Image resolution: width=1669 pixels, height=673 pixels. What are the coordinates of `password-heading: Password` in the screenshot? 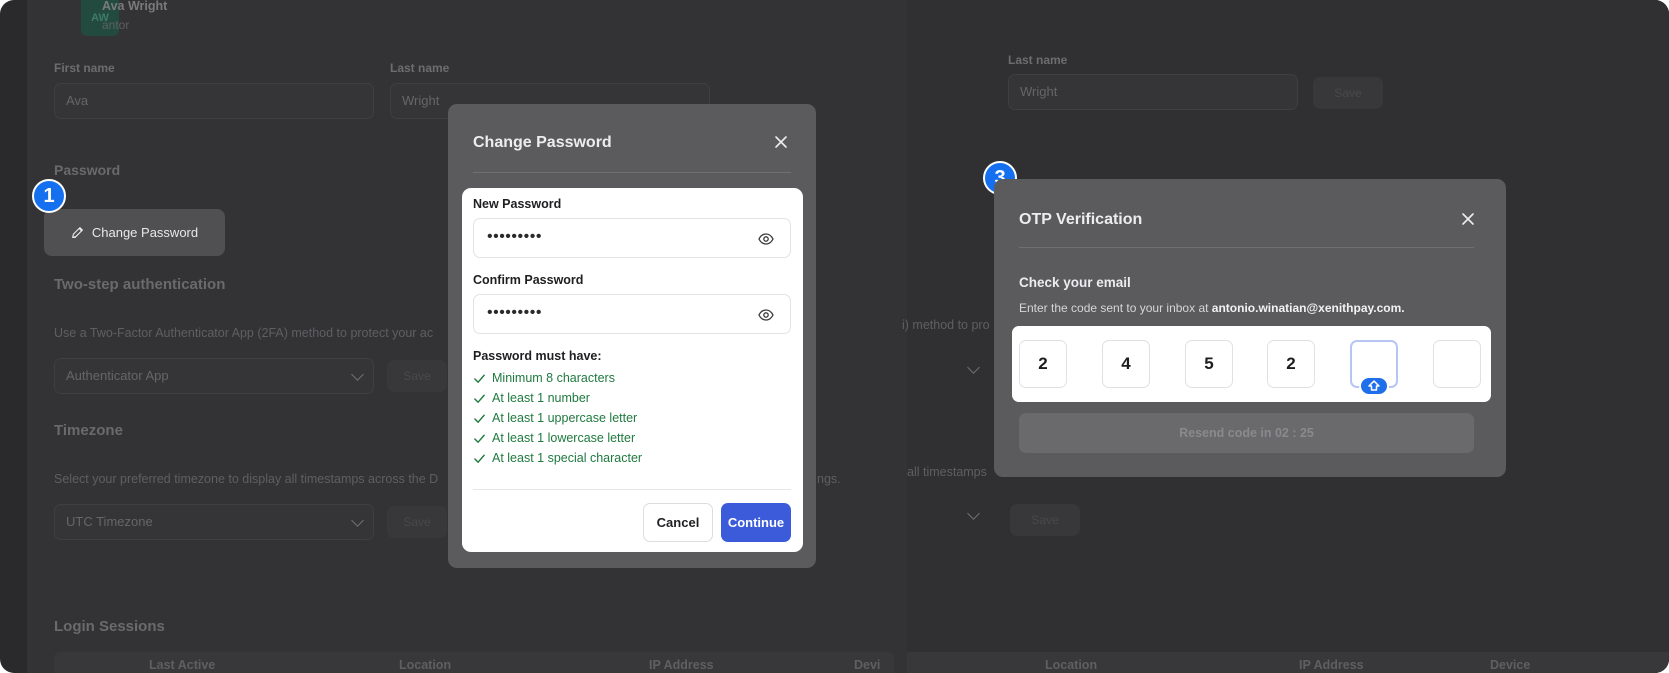 It's located at (87, 170).